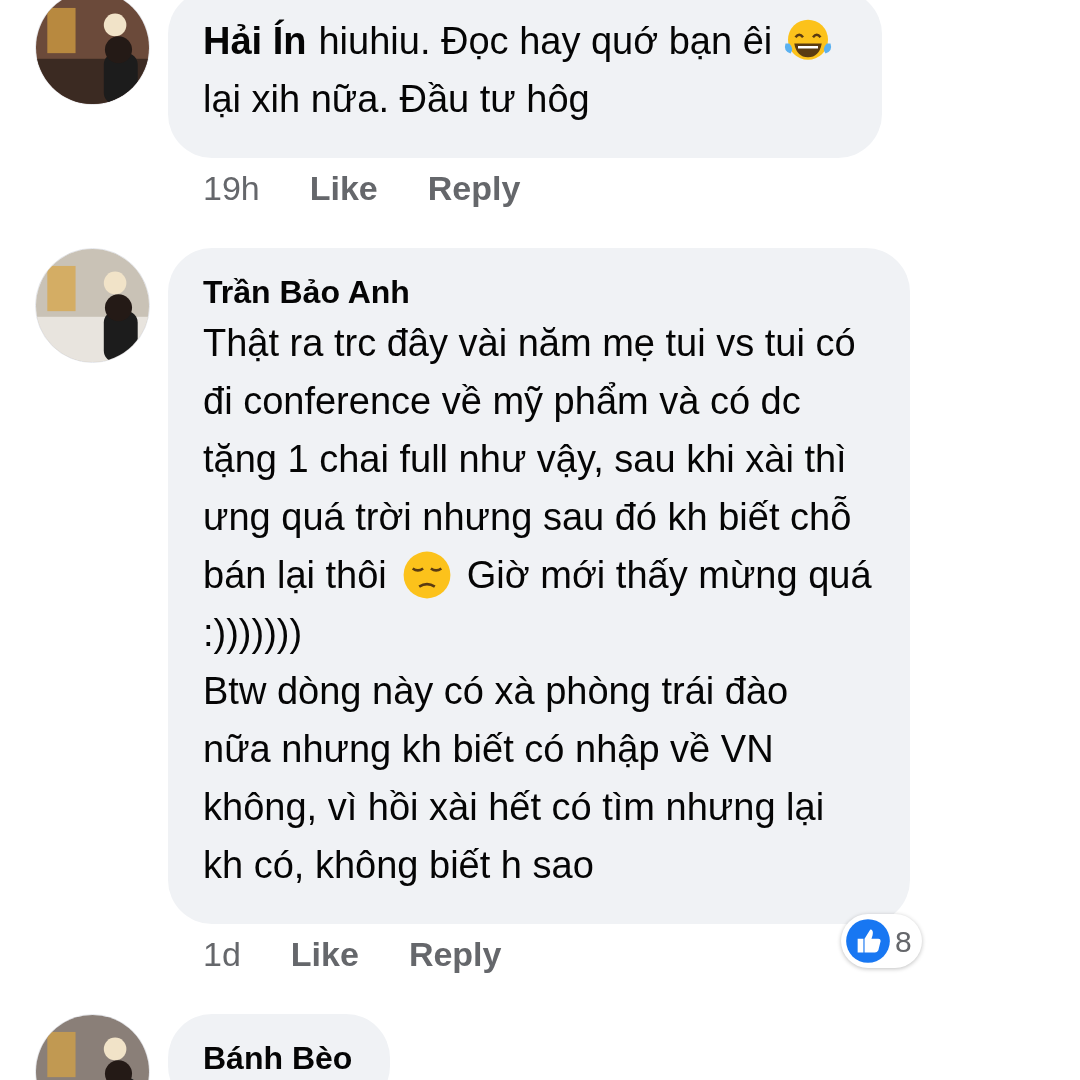 This screenshot has width=1080, height=1080. Describe the element at coordinates (545, 41) in the screenshot. I see `comment-text: hiuhiu. Đọc hay quớ bạn êi` at that location.